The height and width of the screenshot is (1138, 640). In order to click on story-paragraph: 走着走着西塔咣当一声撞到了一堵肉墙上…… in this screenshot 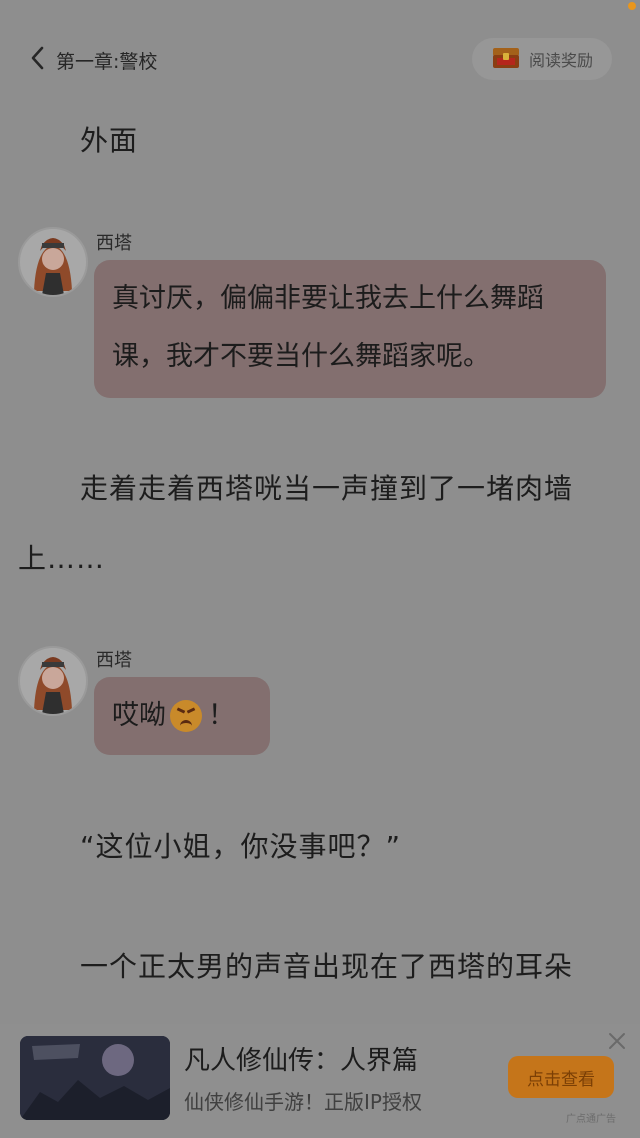, I will do `click(296, 523)`.